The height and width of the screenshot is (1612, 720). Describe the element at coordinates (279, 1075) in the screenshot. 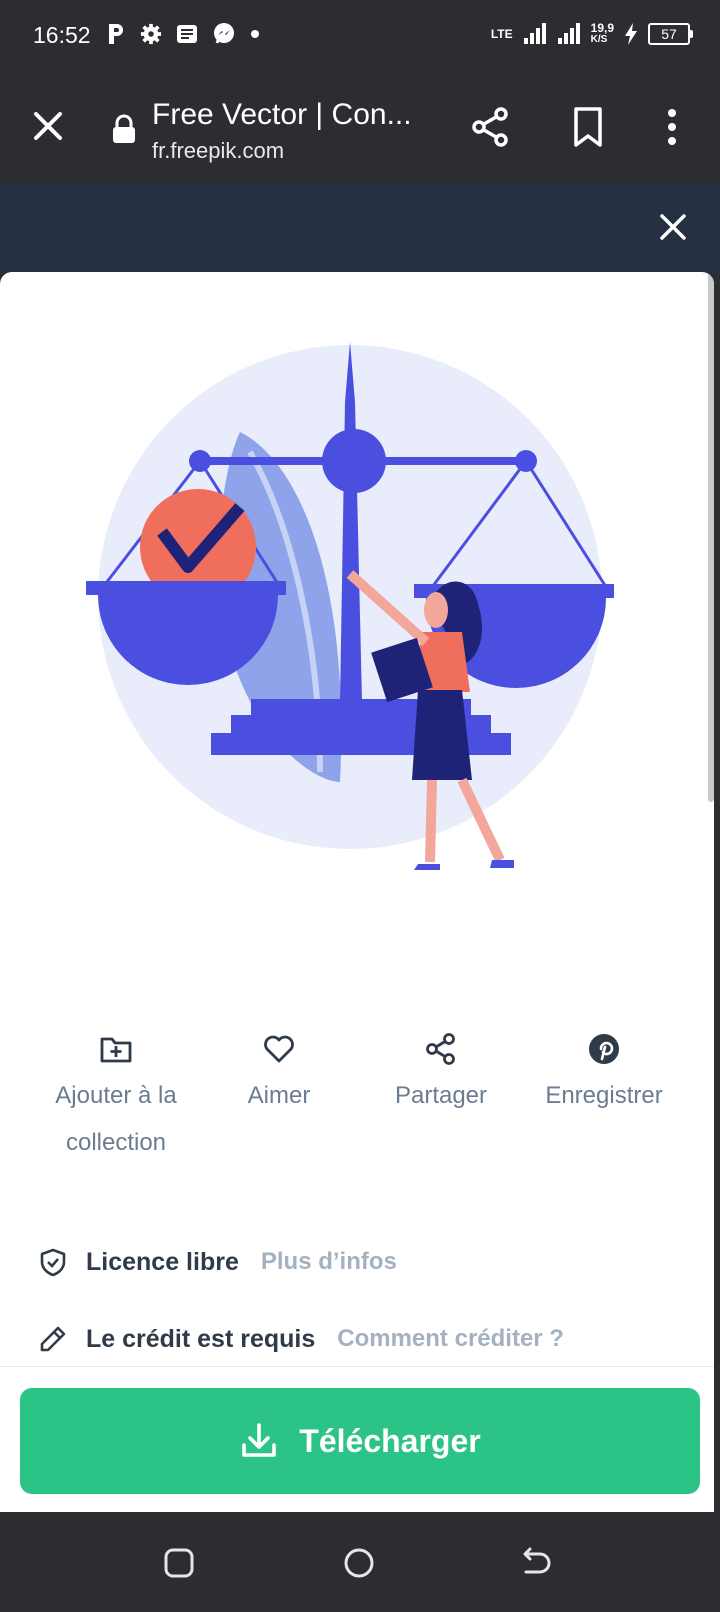

I see `like-button: Aimer` at that location.